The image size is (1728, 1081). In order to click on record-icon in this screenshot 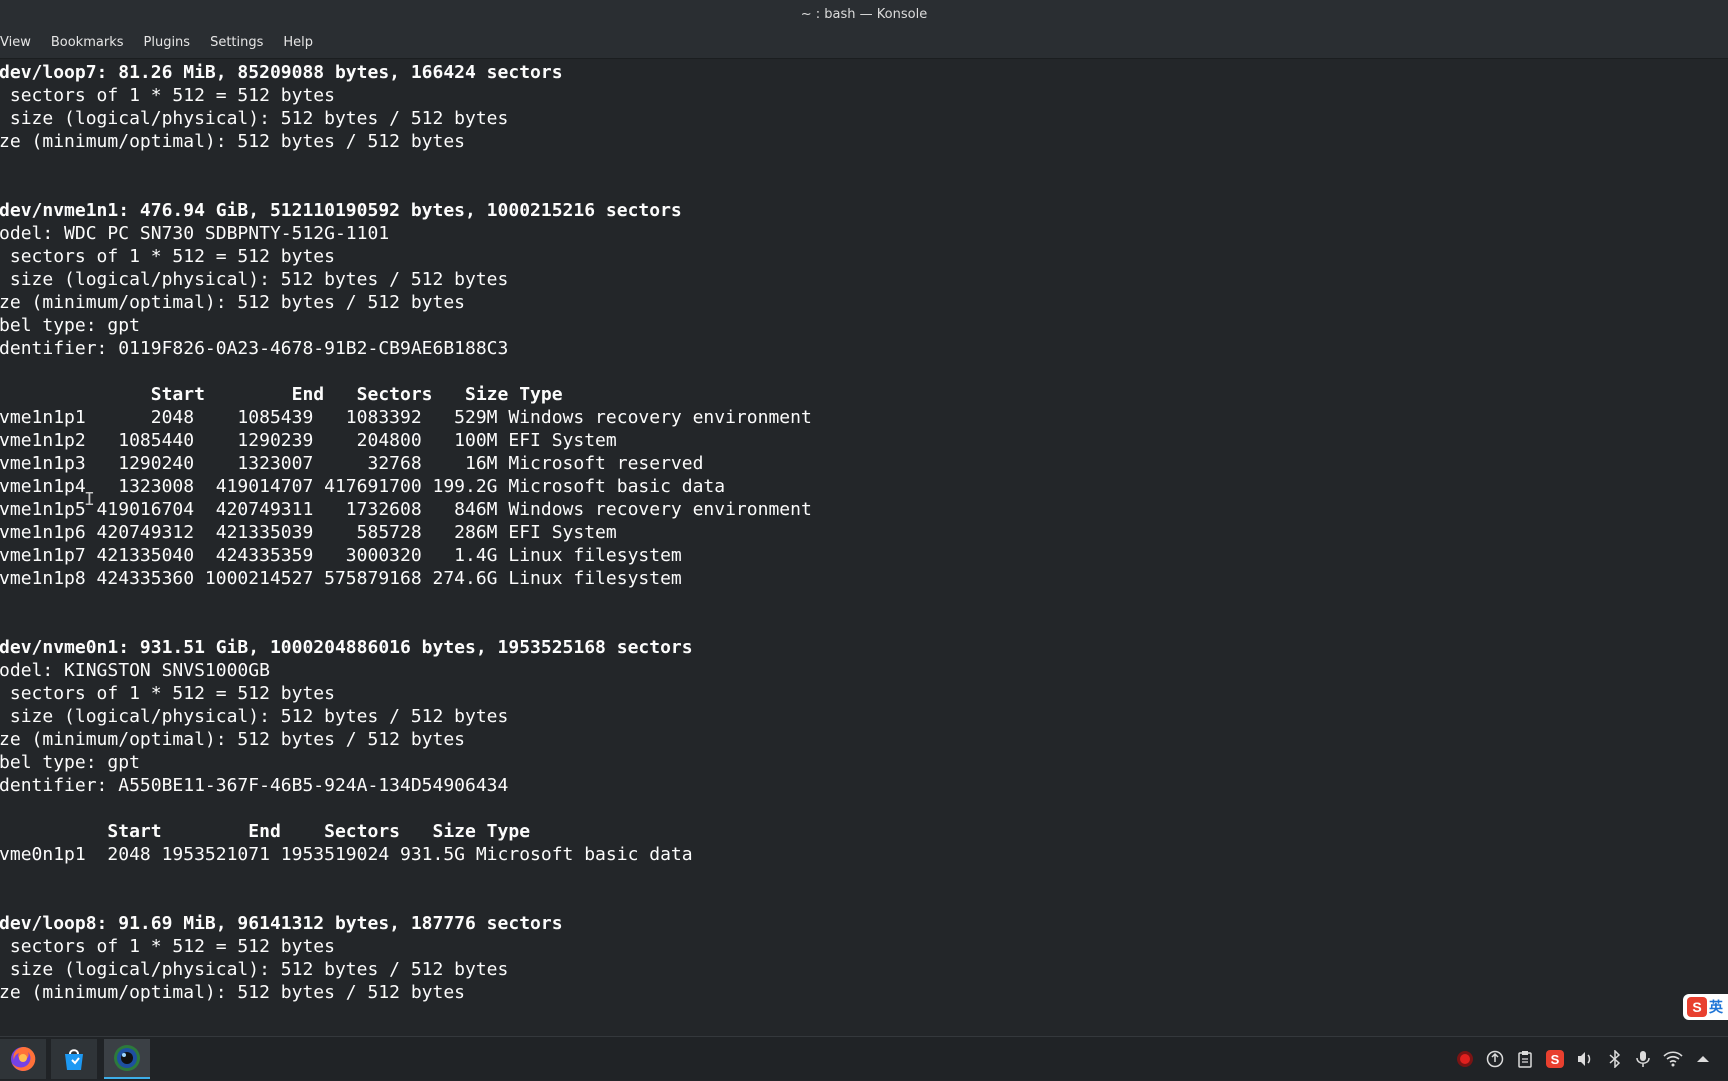, I will do `click(1465, 1059)`.